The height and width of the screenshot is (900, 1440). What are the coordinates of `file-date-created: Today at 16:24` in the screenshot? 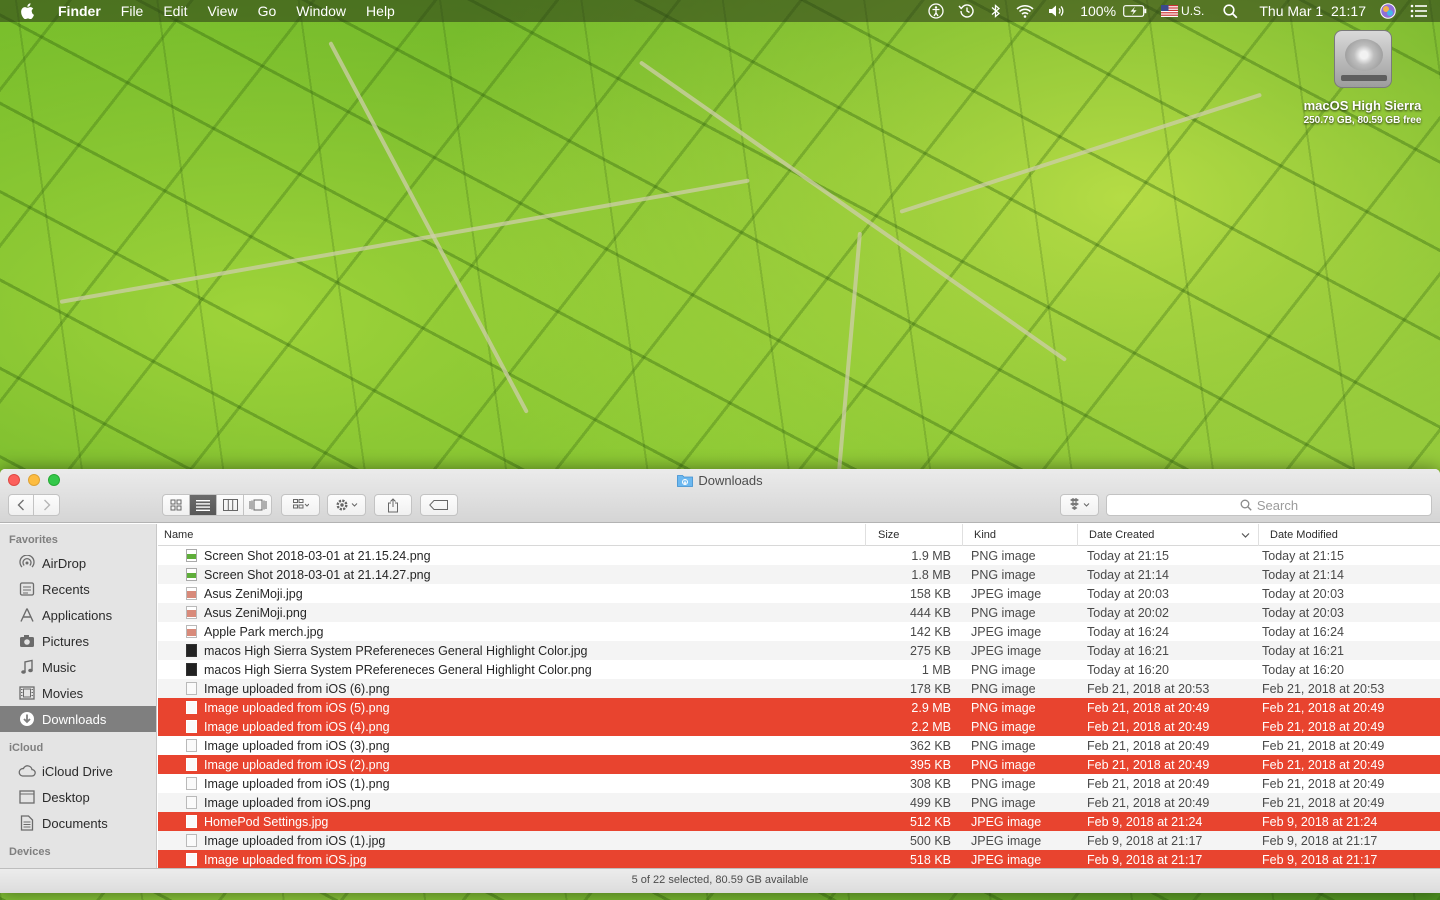 It's located at (1128, 631).